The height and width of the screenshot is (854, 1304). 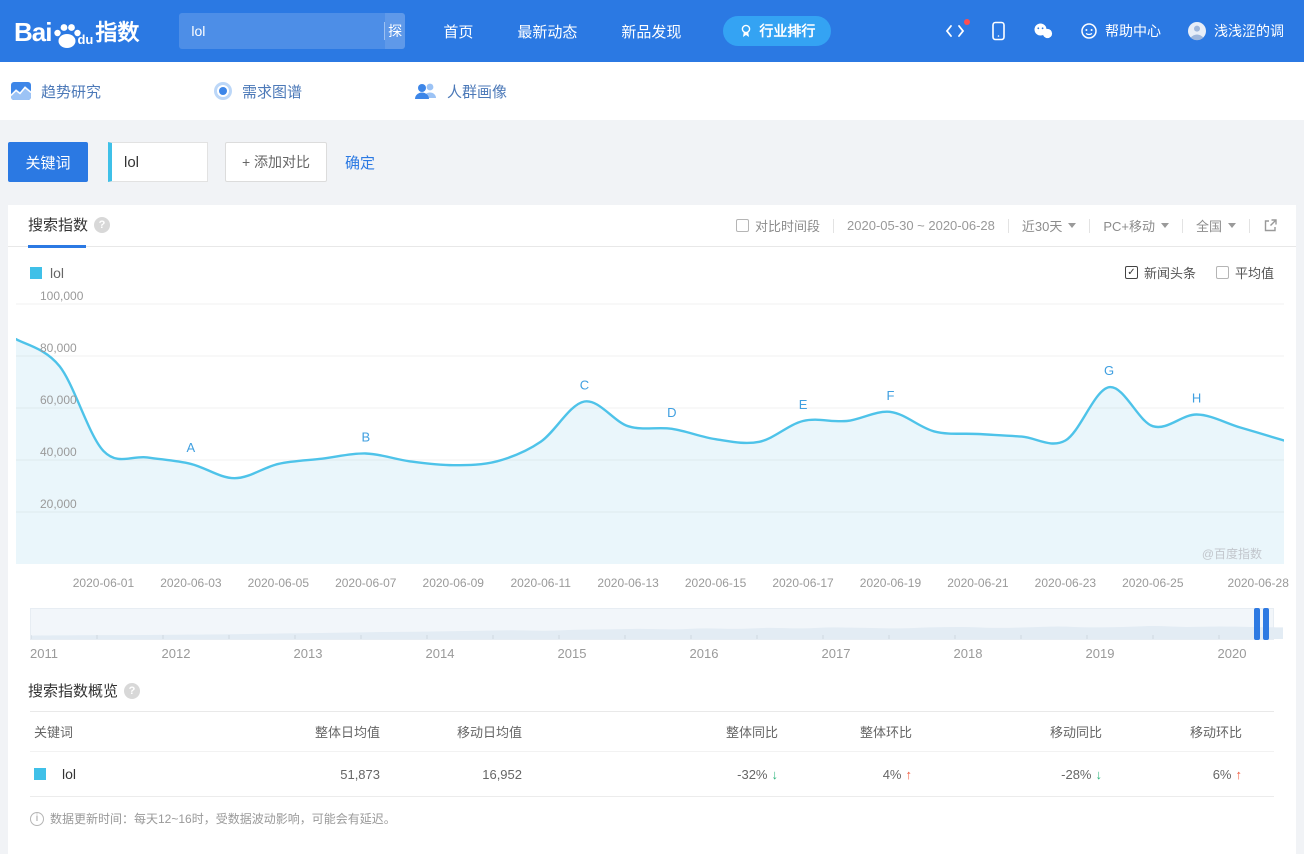 I want to click on keyword-input, so click(x=159, y=162).